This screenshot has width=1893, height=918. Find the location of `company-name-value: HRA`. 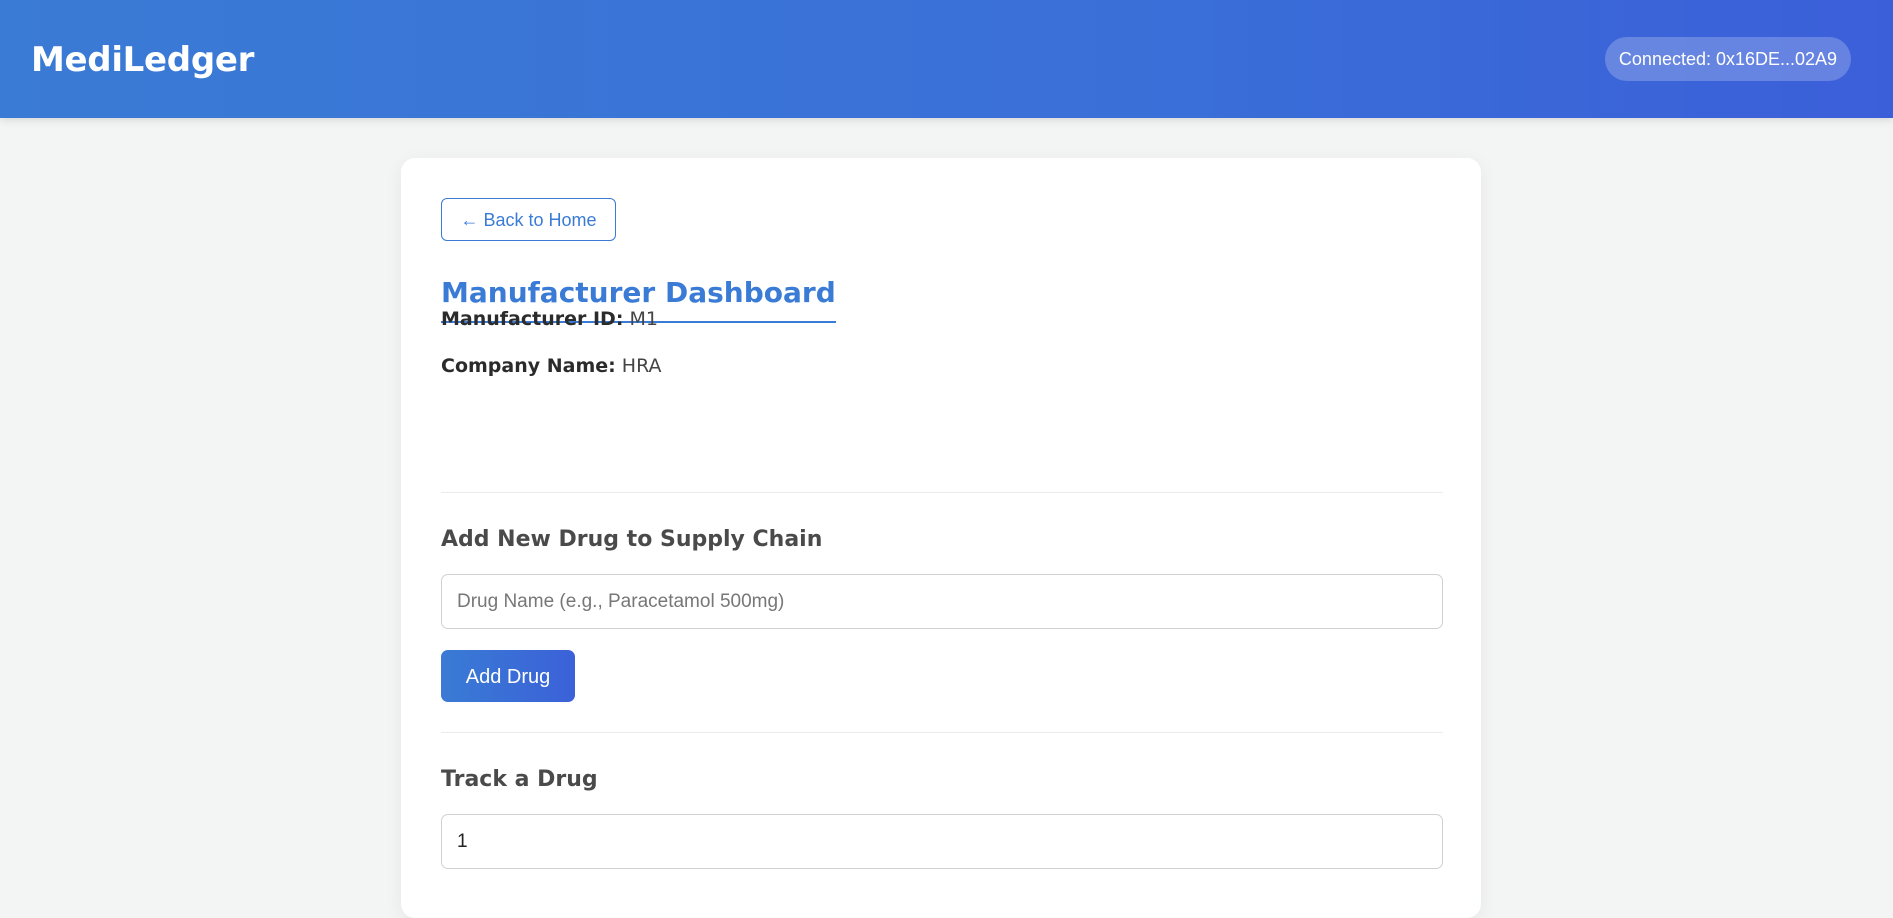

company-name-value: HRA is located at coordinates (641, 366).